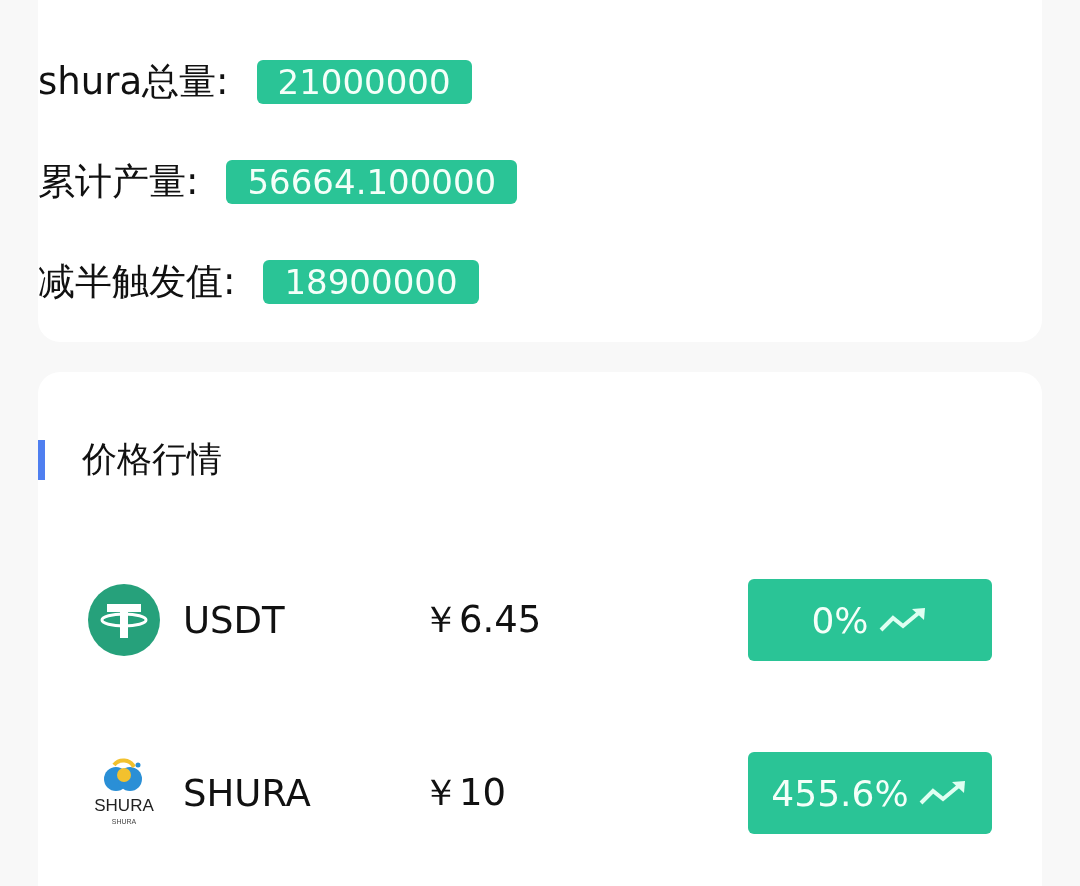  I want to click on supply-label: 减半触发值:, so click(137, 282).